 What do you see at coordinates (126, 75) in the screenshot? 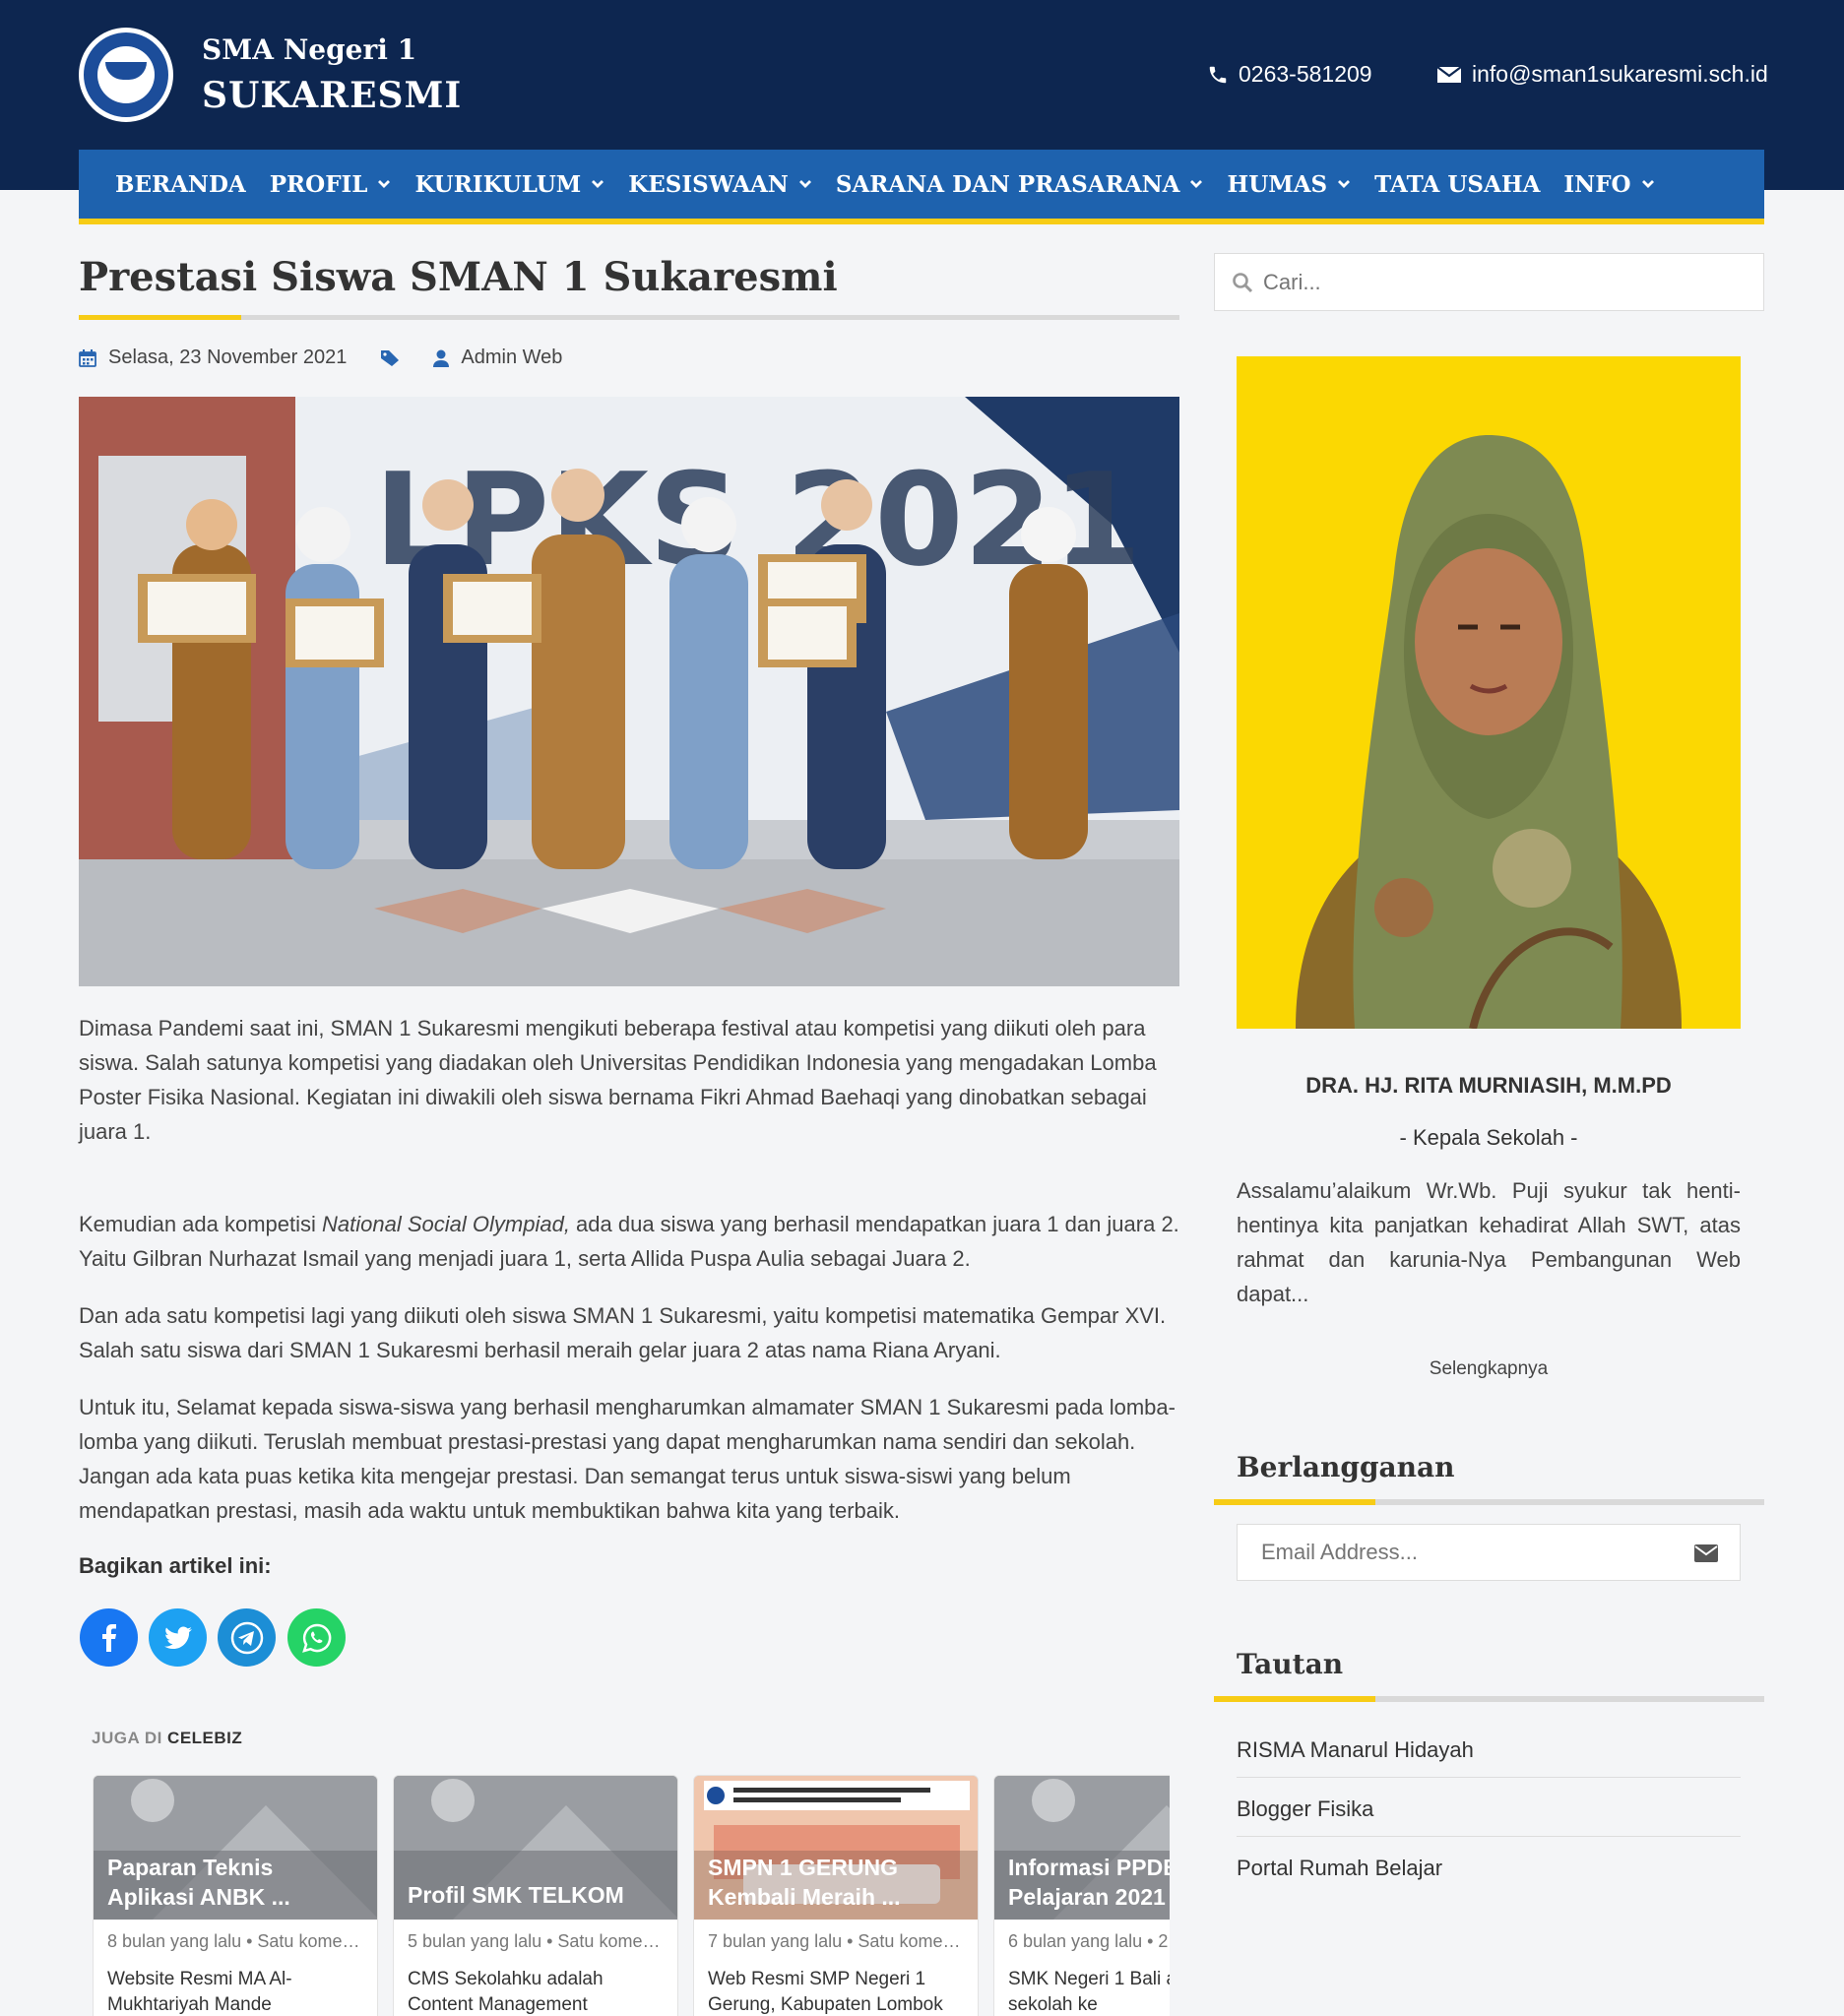
I see `school-logo` at bounding box center [126, 75].